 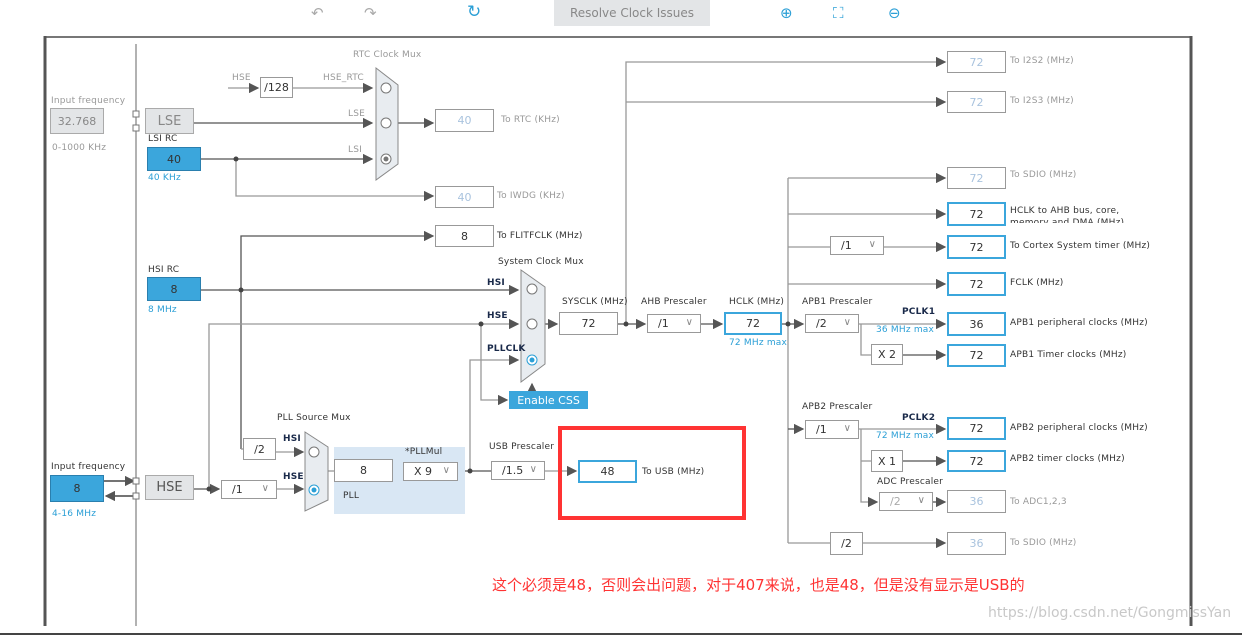 What do you see at coordinates (1037, 283) in the screenshot?
I see `fclk-label: FCLK (MHz)` at bounding box center [1037, 283].